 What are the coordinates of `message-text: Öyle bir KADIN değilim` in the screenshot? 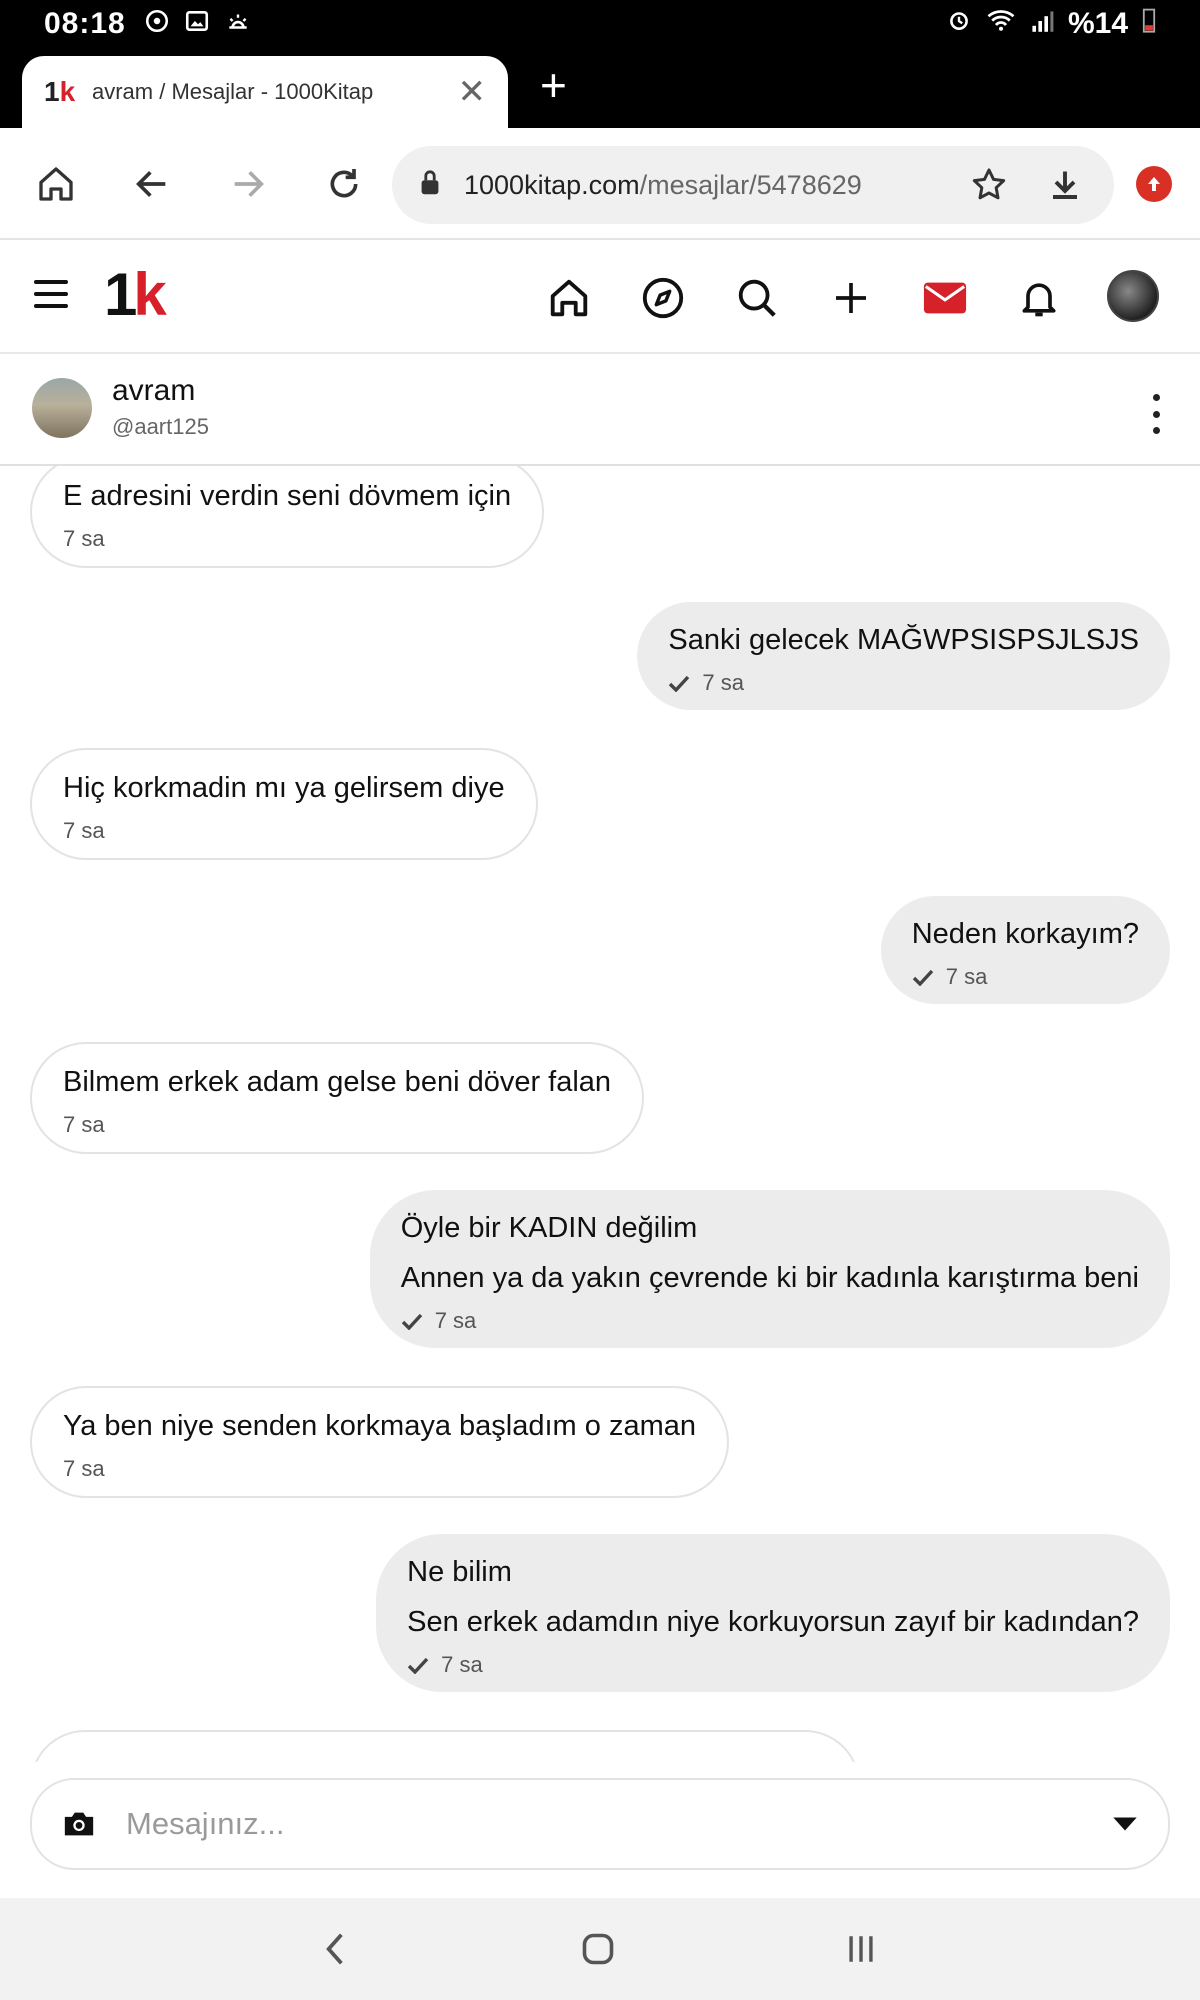 It's located at (549, 1228).